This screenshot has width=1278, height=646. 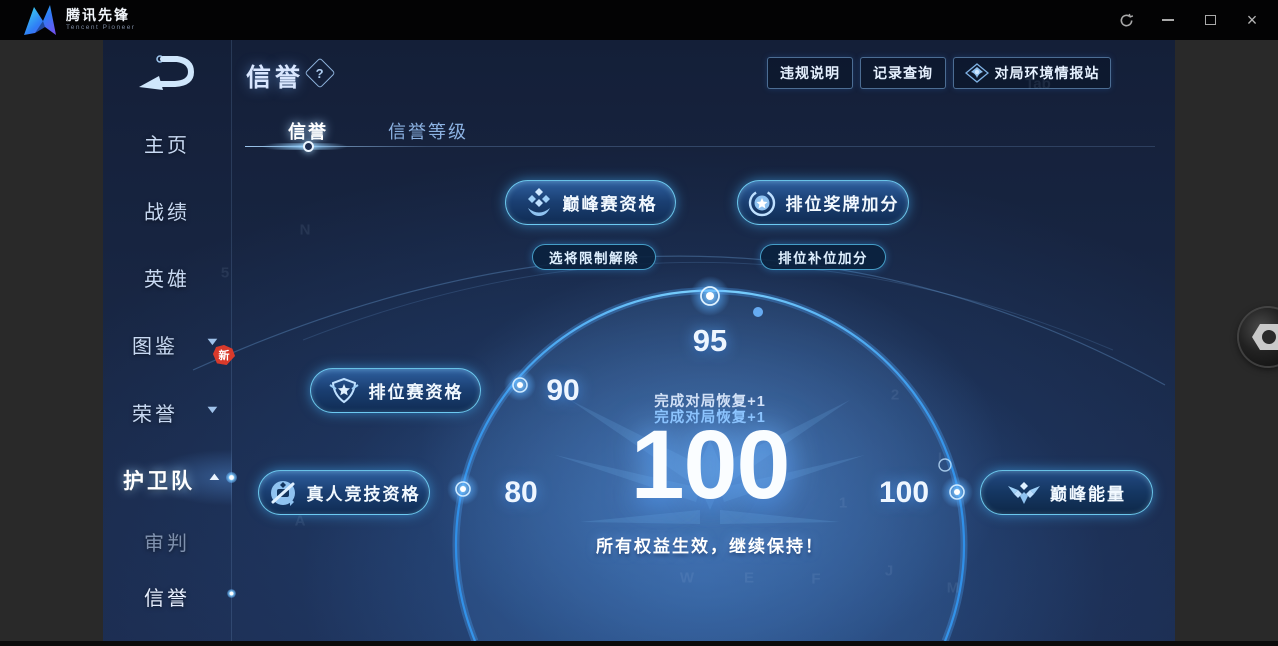 I want to click on app-subtitle: Tencent Pioneer, so click(x=101, y=28).